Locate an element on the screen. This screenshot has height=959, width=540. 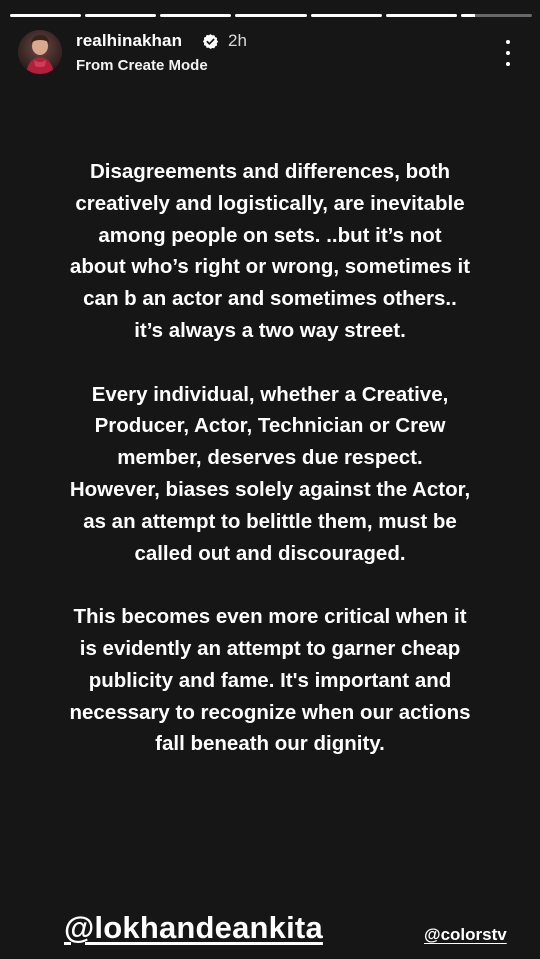
avatar-image is located at coordinates (40, 52).